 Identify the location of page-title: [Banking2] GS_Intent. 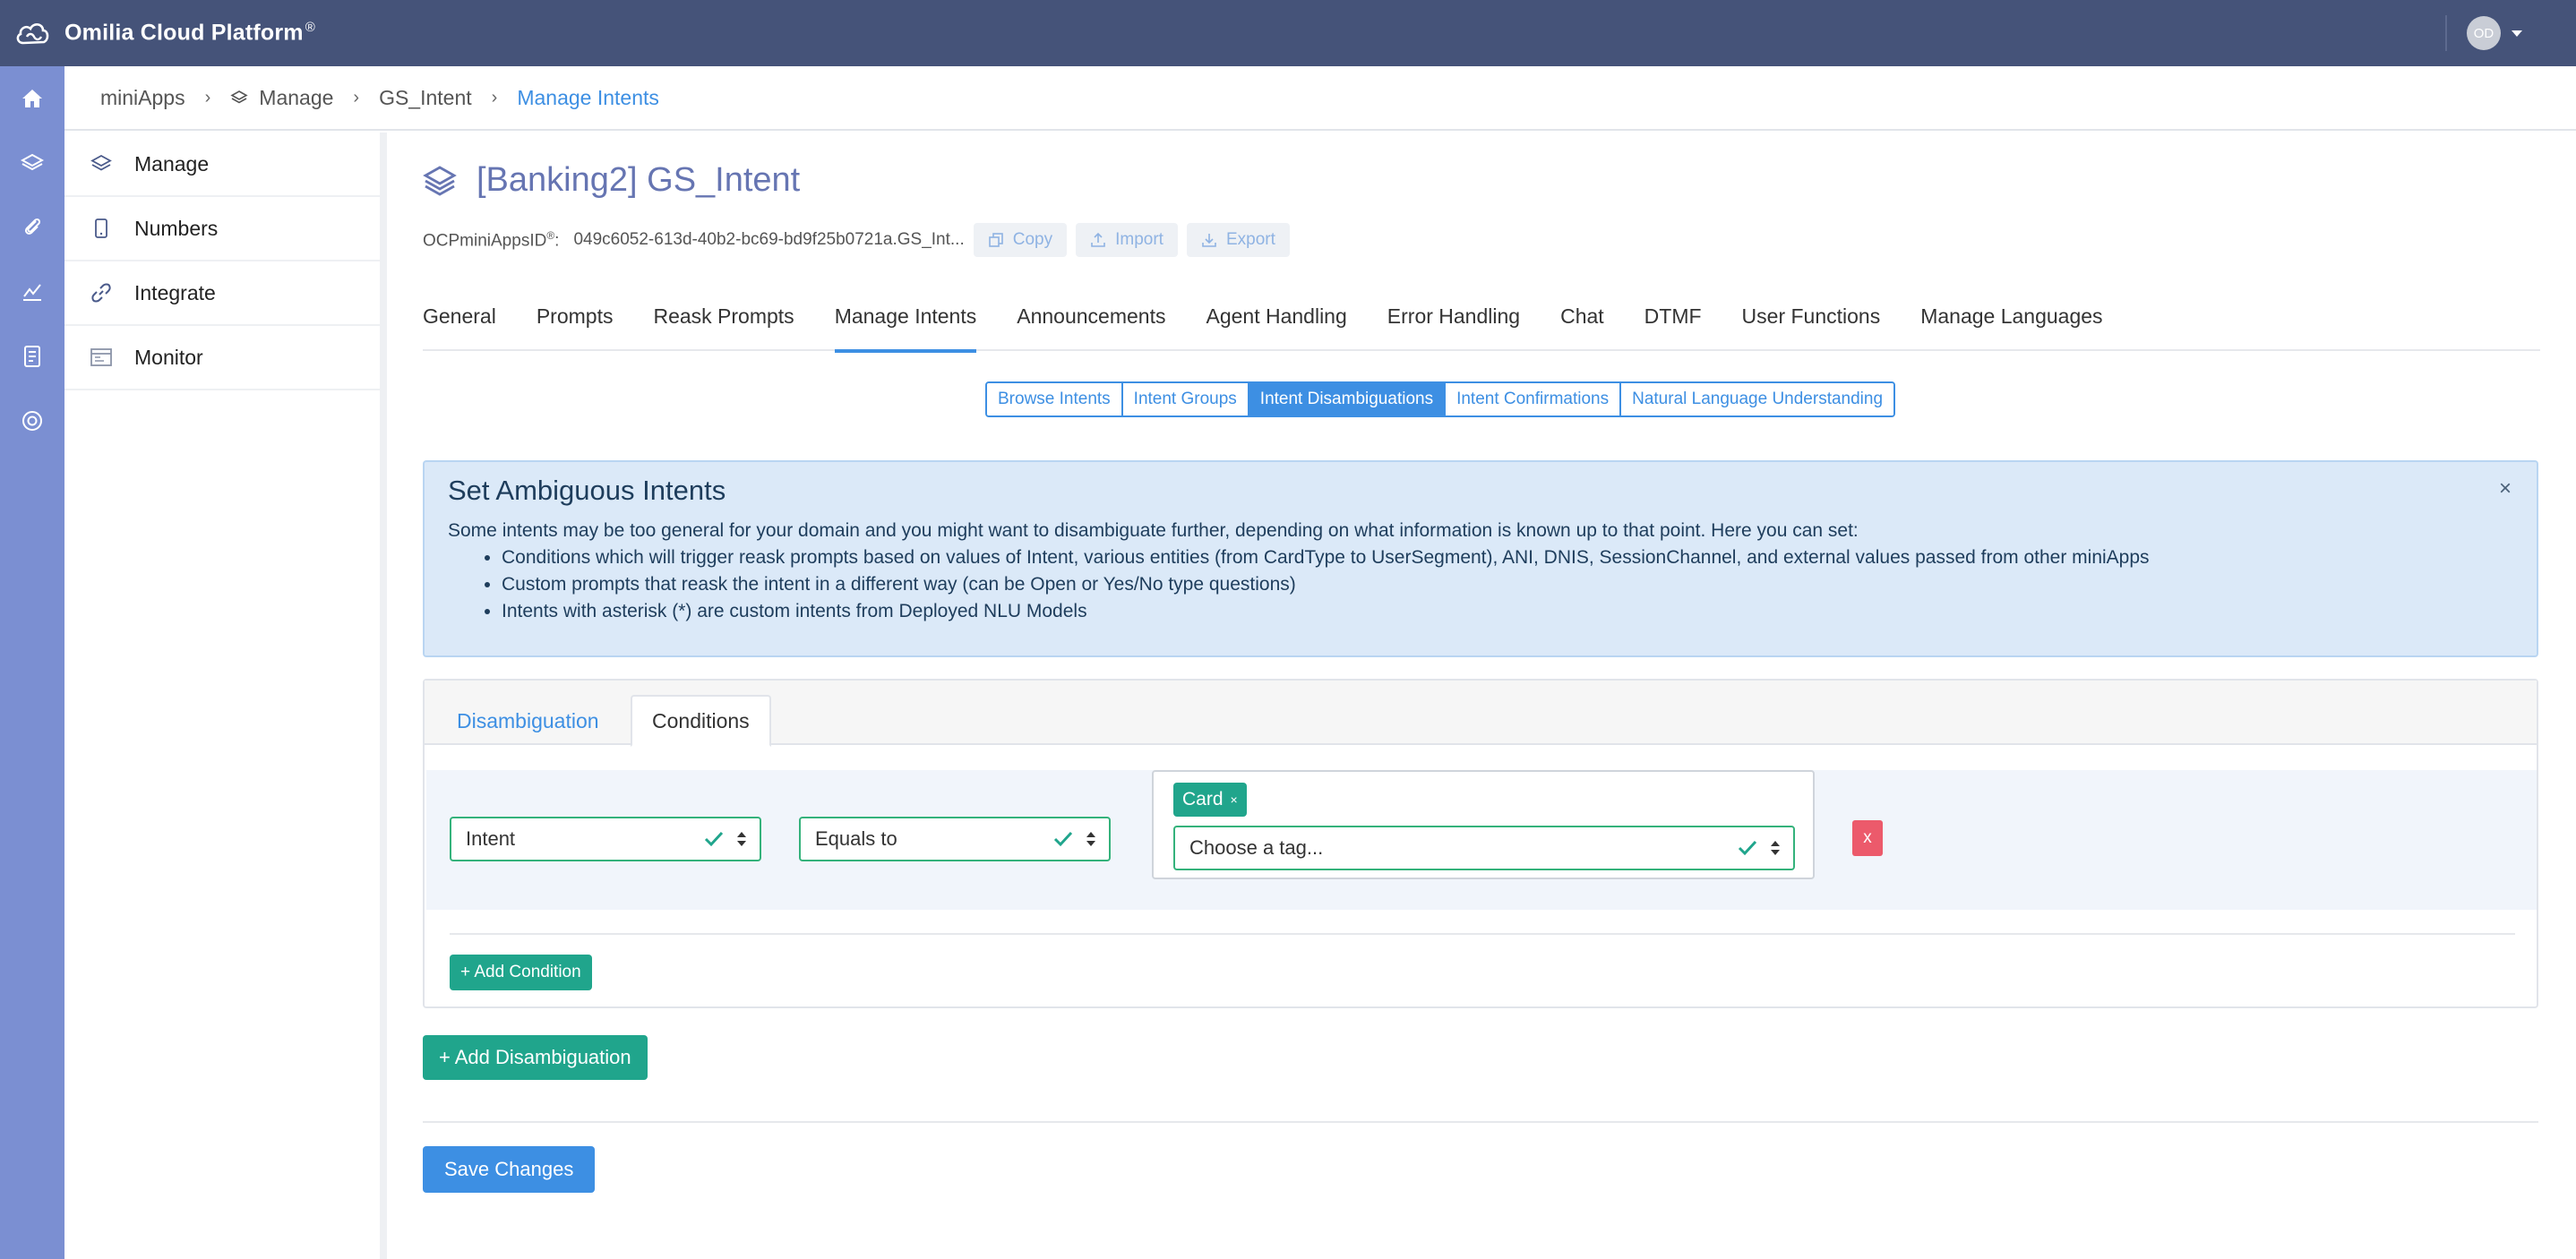
(611, 180).